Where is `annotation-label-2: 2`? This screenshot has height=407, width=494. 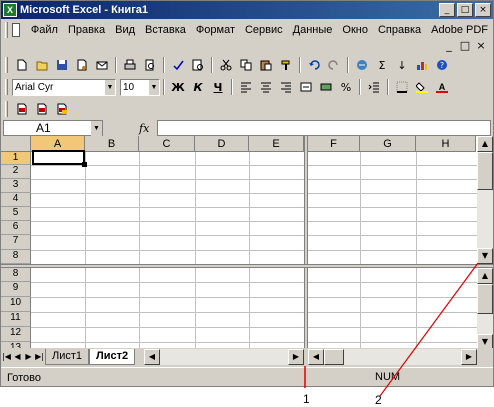
annotation-label-2: 2 is located at coordinates (378, 400).